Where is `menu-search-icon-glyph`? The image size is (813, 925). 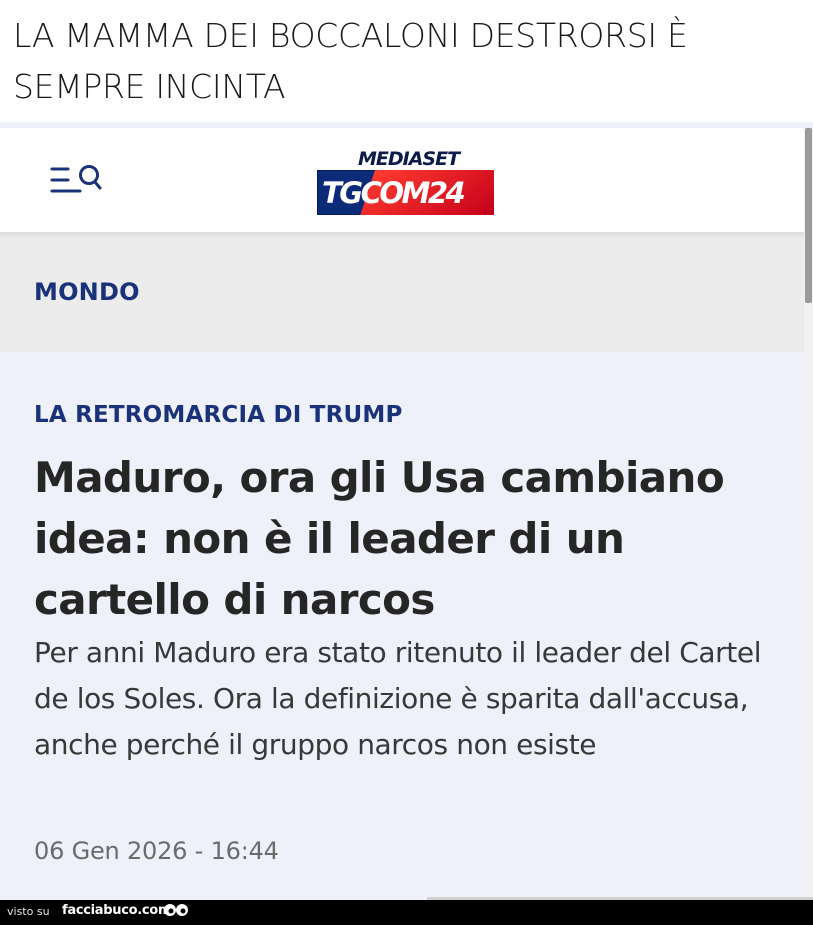 menu-search-icon-glyph is located at coordinates (76, 179).